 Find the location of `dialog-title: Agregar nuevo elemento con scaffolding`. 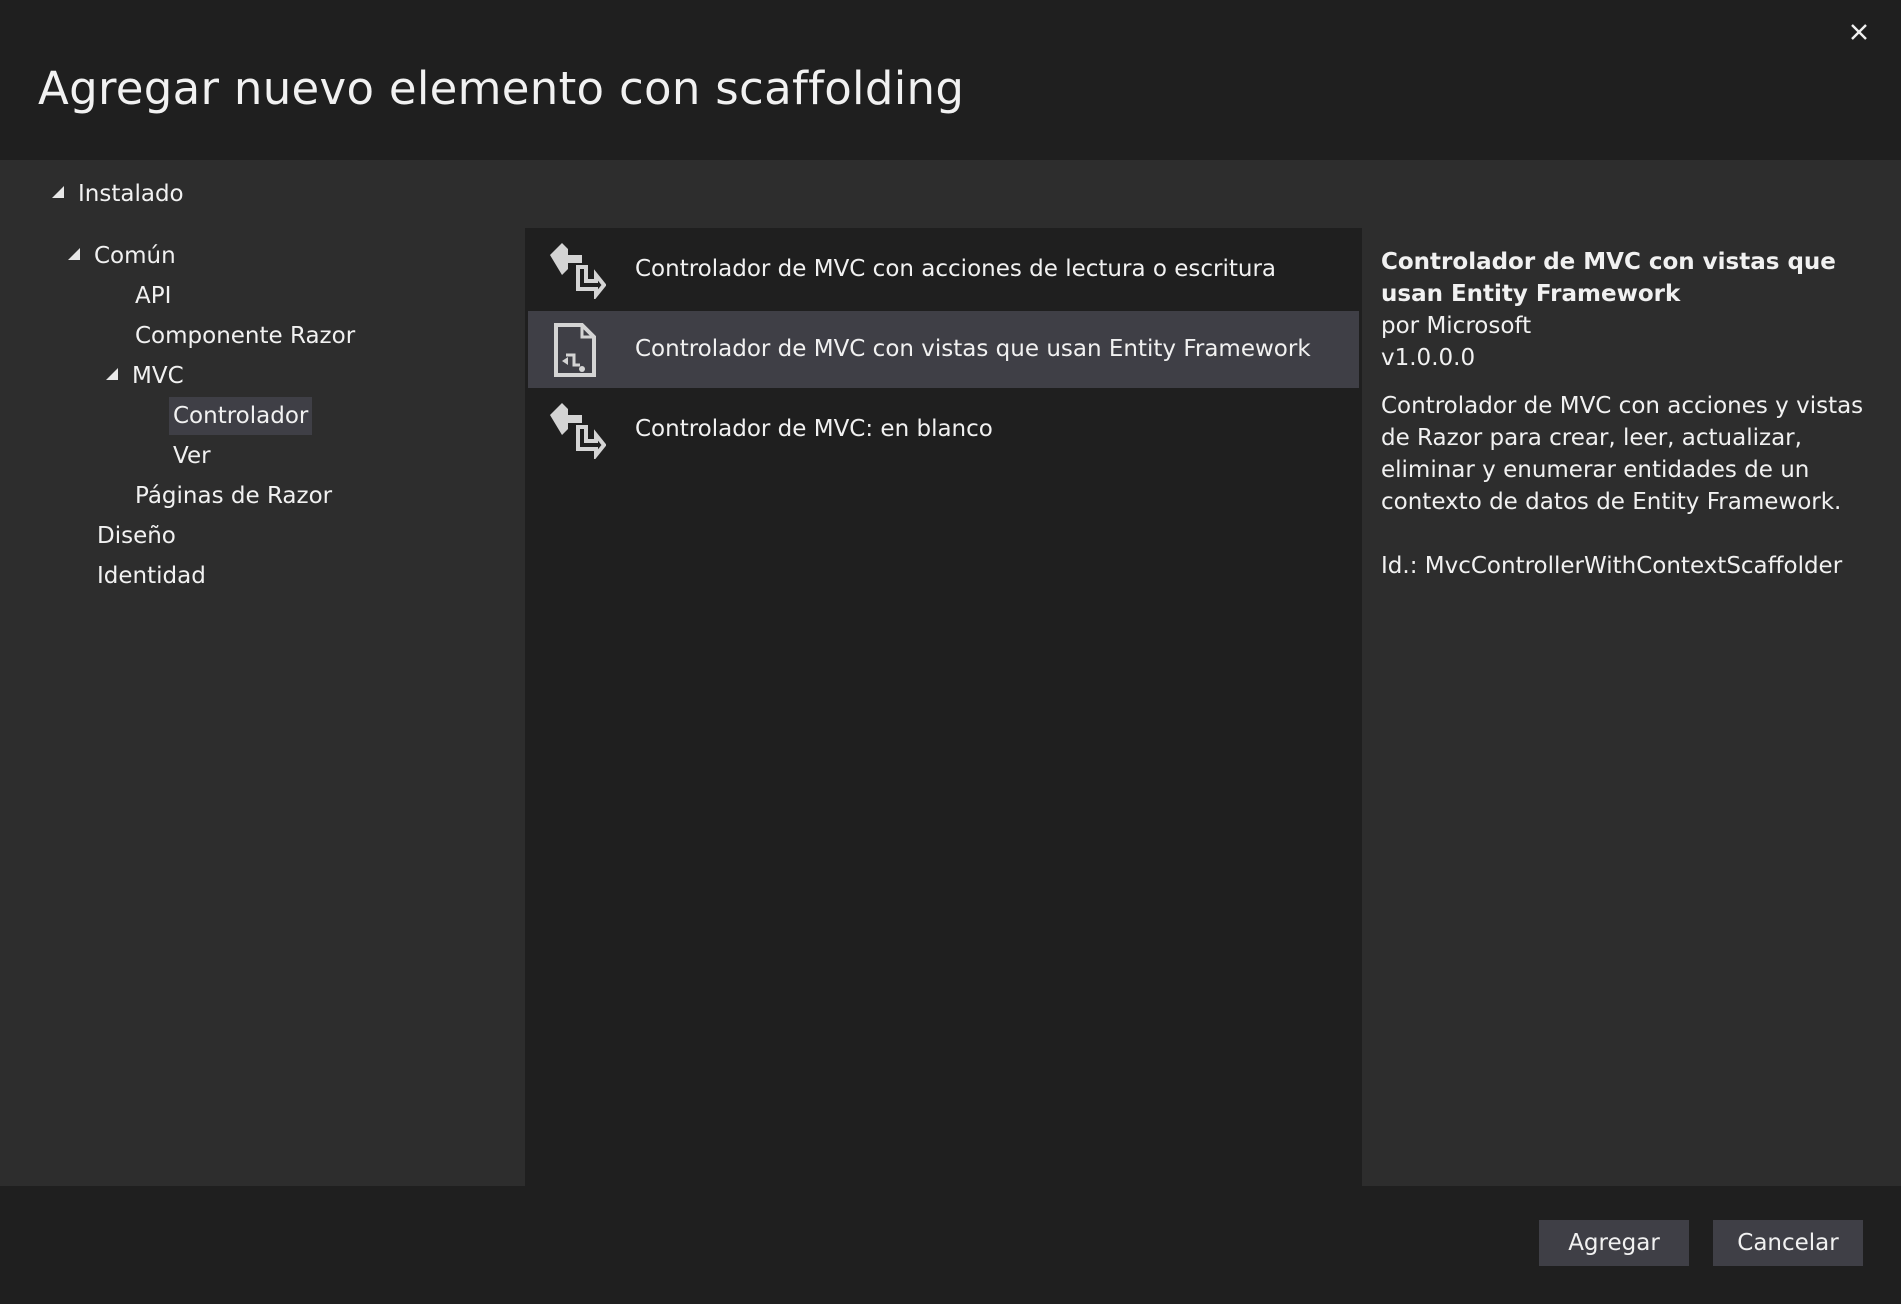

dialog-title: Agregar nuevo elemento con scaffolding is located at coordinates (501, 88).